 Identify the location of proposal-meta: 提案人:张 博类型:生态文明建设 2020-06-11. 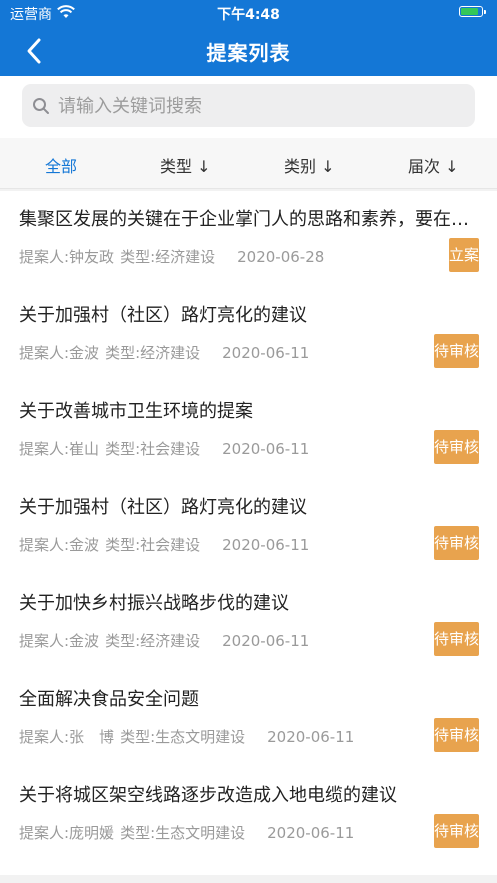
(189, 736).